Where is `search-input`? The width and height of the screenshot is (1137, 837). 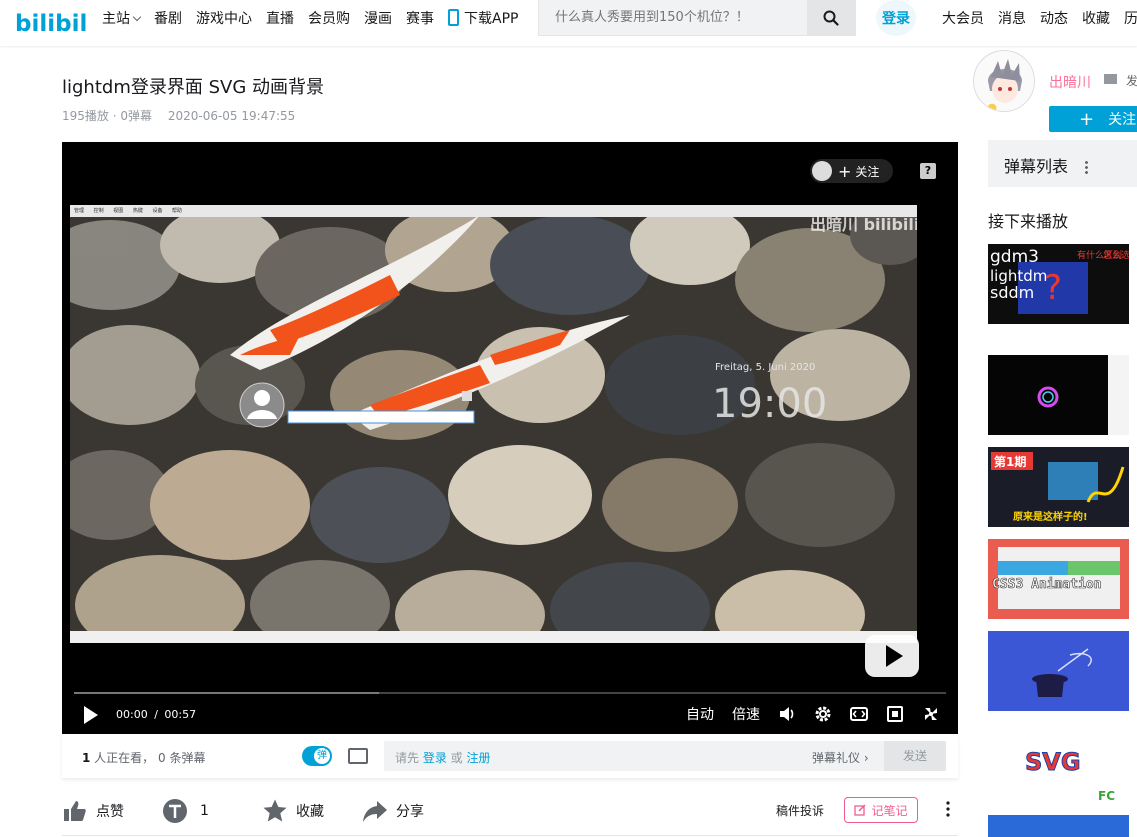
search-input is located at coordinates (673, 17).